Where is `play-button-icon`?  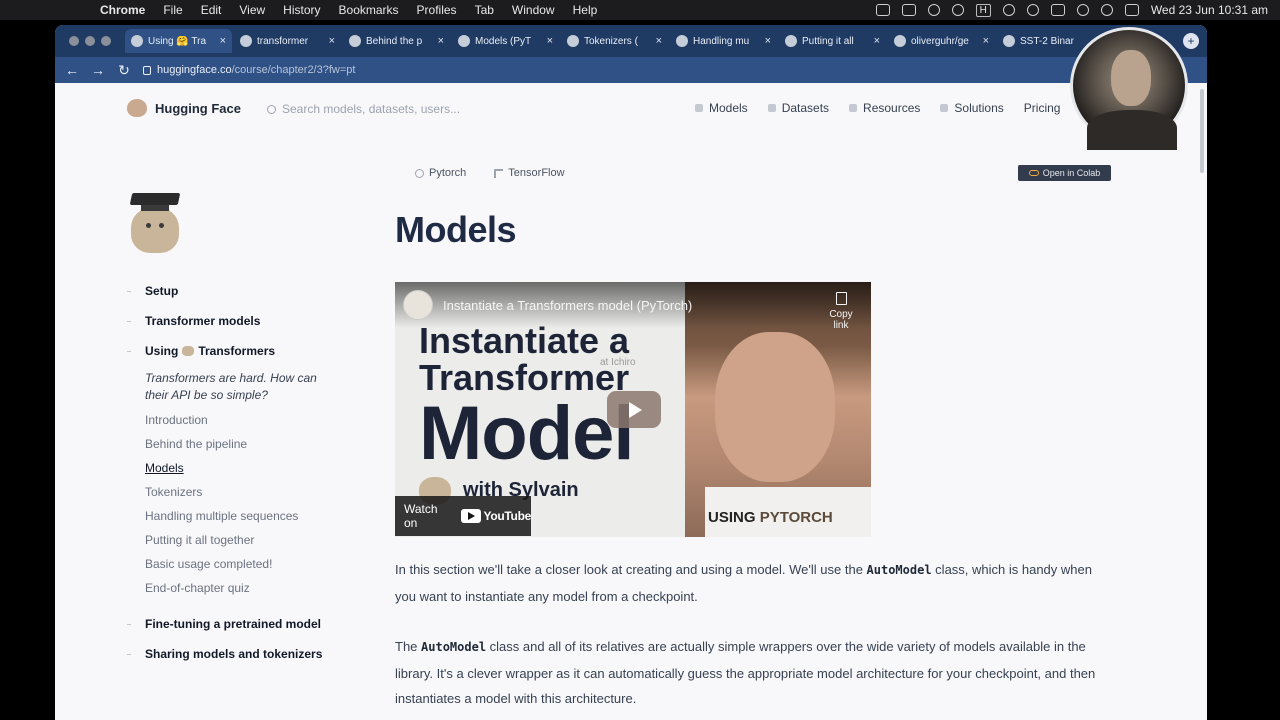
play-button-icon is located at coordinates (634, 409).